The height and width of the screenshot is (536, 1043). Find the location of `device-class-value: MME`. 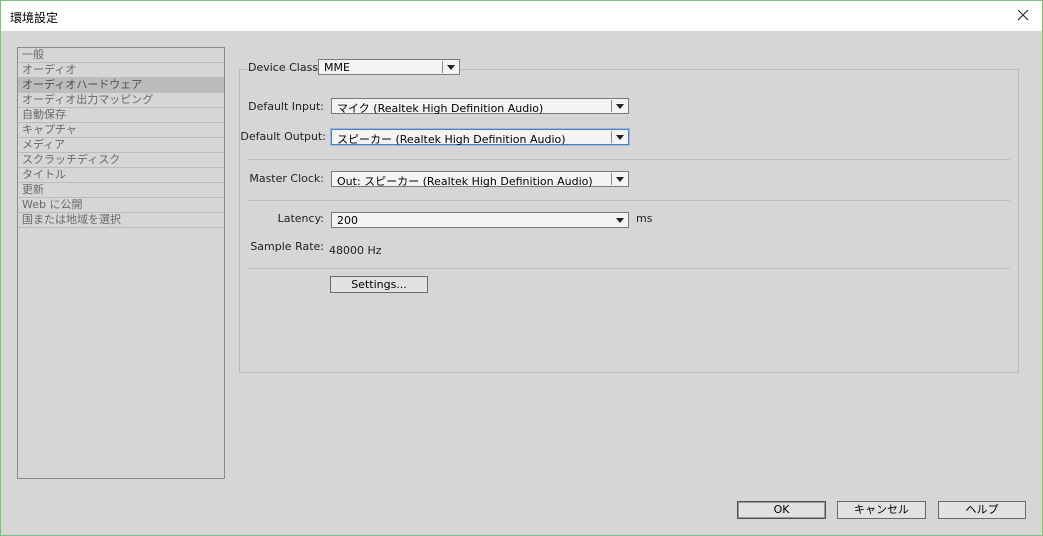

device-class-value: MME is located at coordinates (337, 67).